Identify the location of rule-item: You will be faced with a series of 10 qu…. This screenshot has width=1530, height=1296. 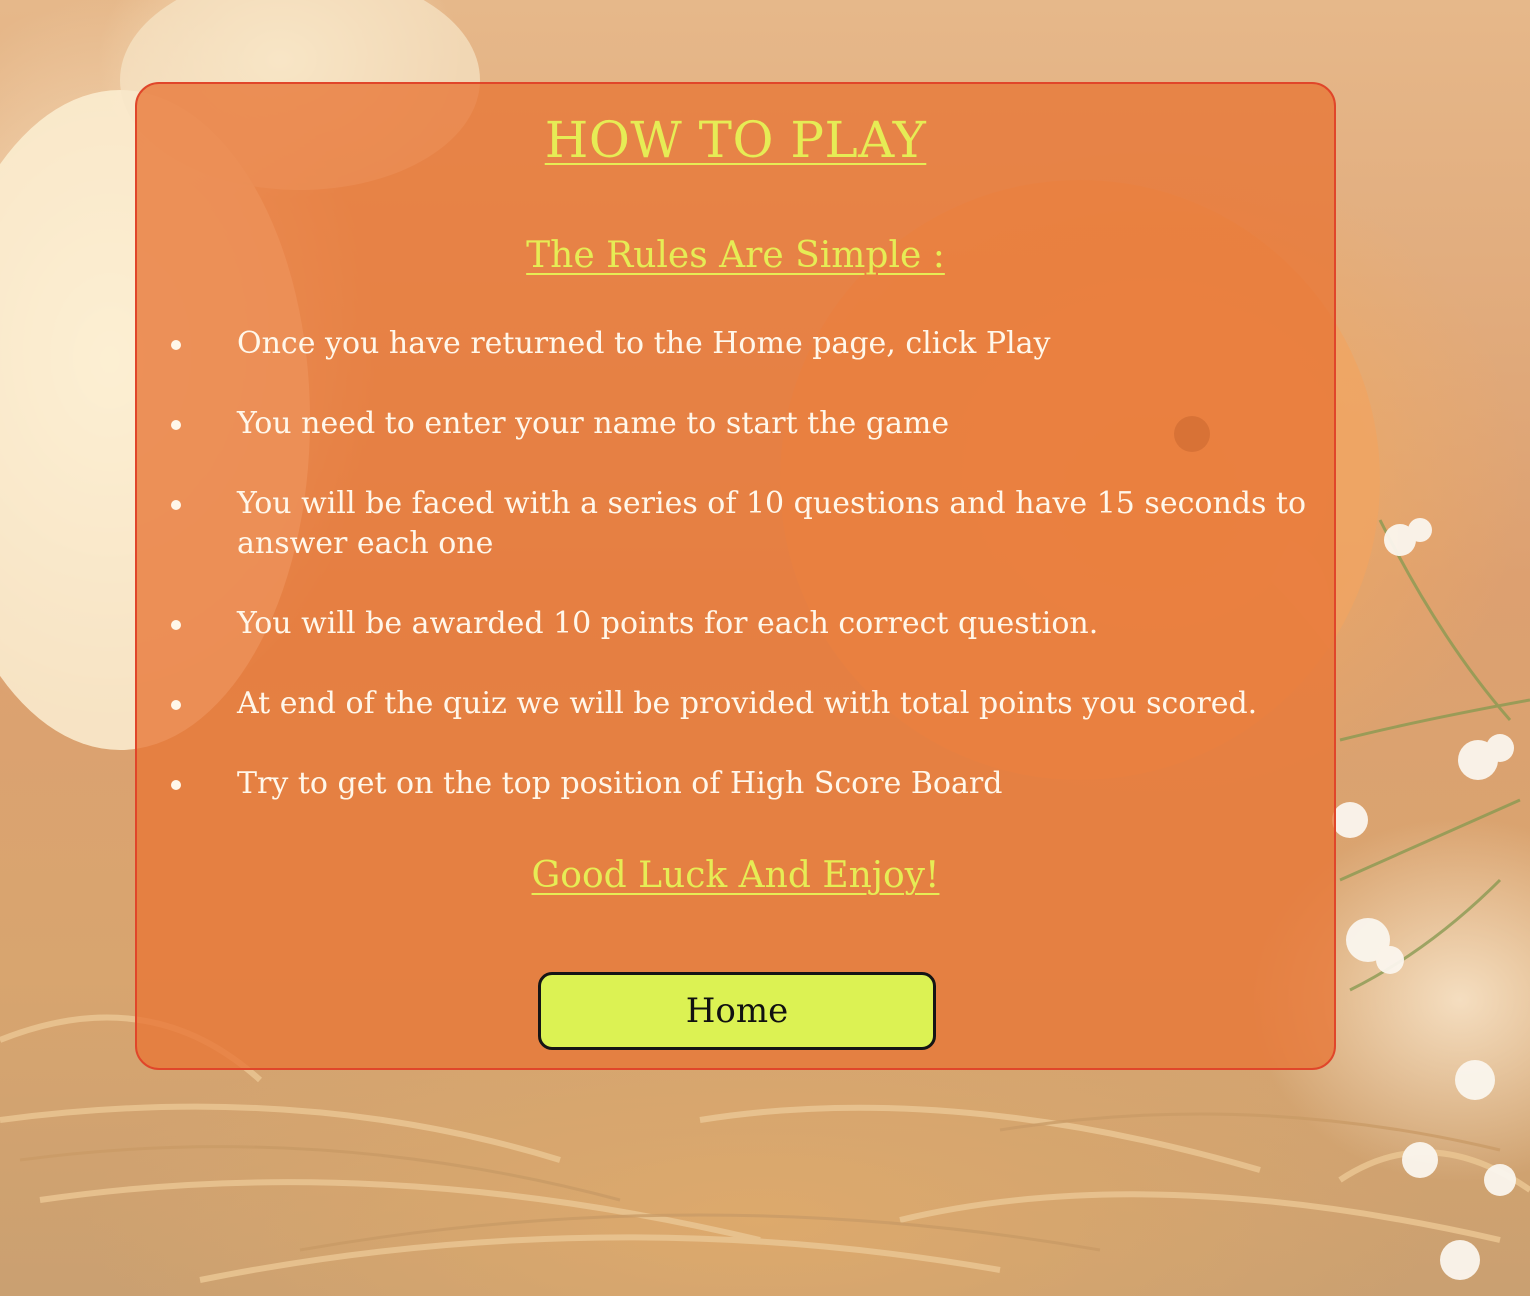
(727, 524).